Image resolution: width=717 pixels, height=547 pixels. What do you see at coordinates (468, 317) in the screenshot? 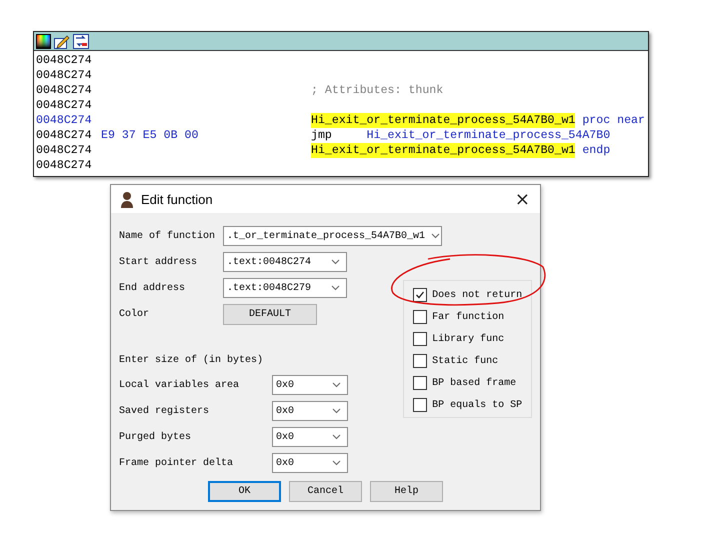
I see `checkbox-label: Far function` at bounding box center [468, 317].